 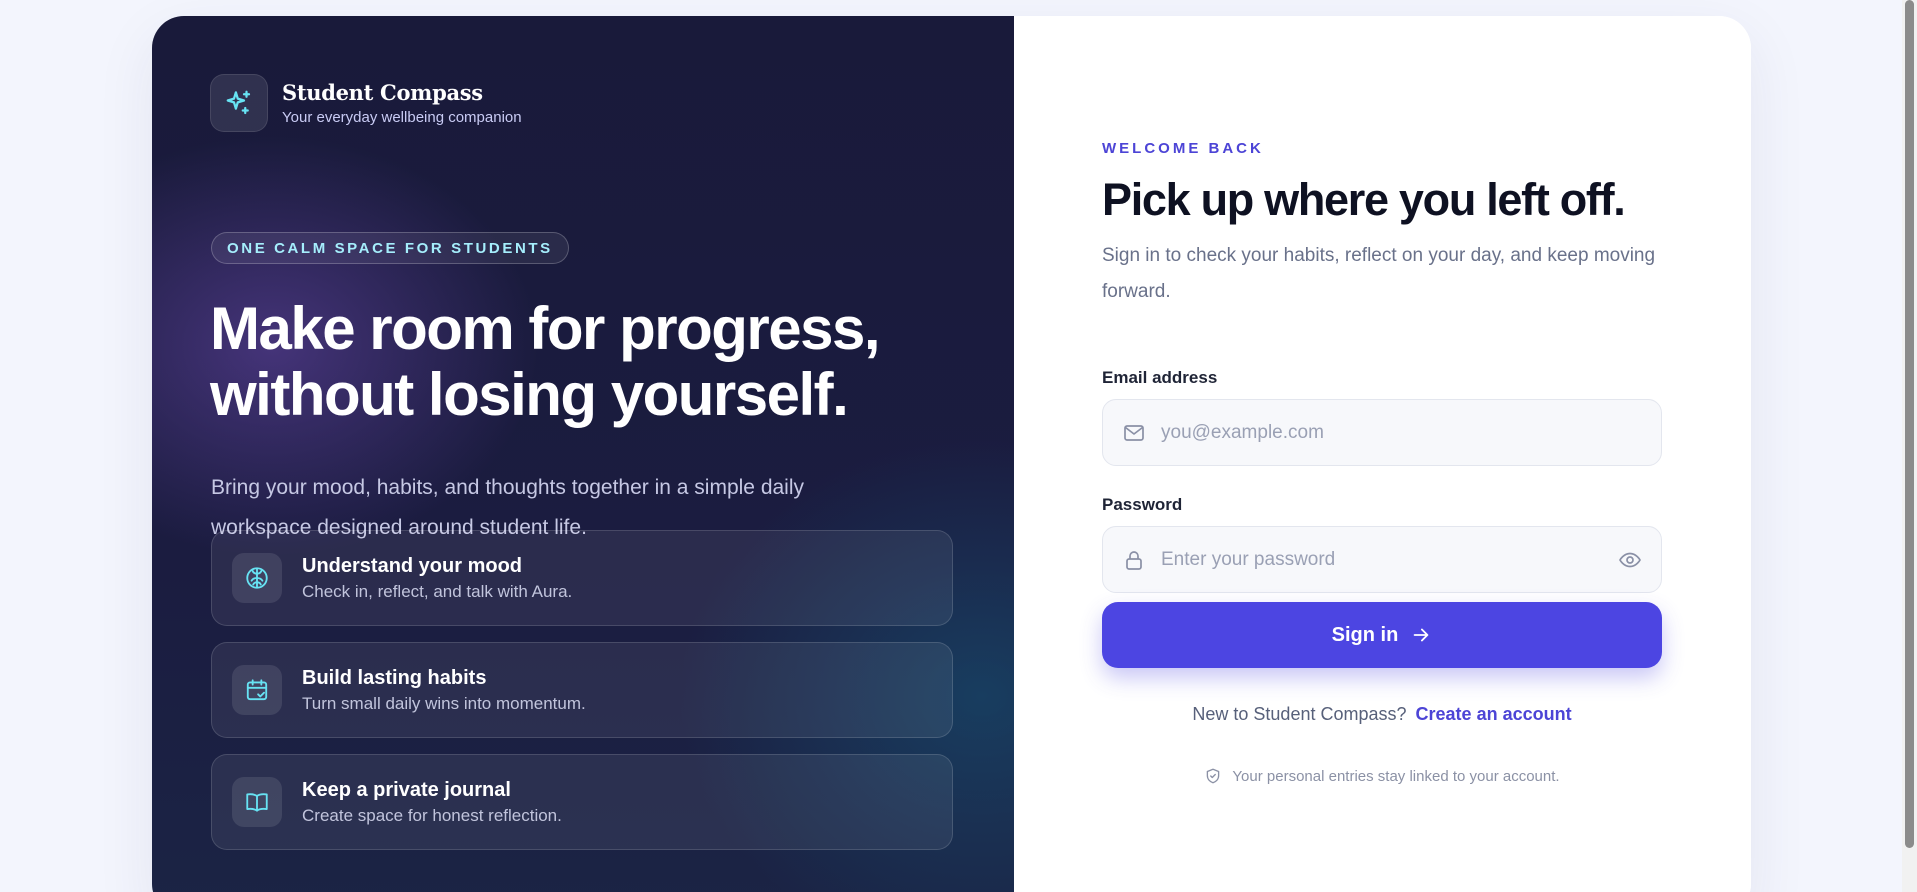 What do you see at coordinates (1421, 635) in the screenshot?
I see `arrow-right-icon` at bounding box center [1421, 635].